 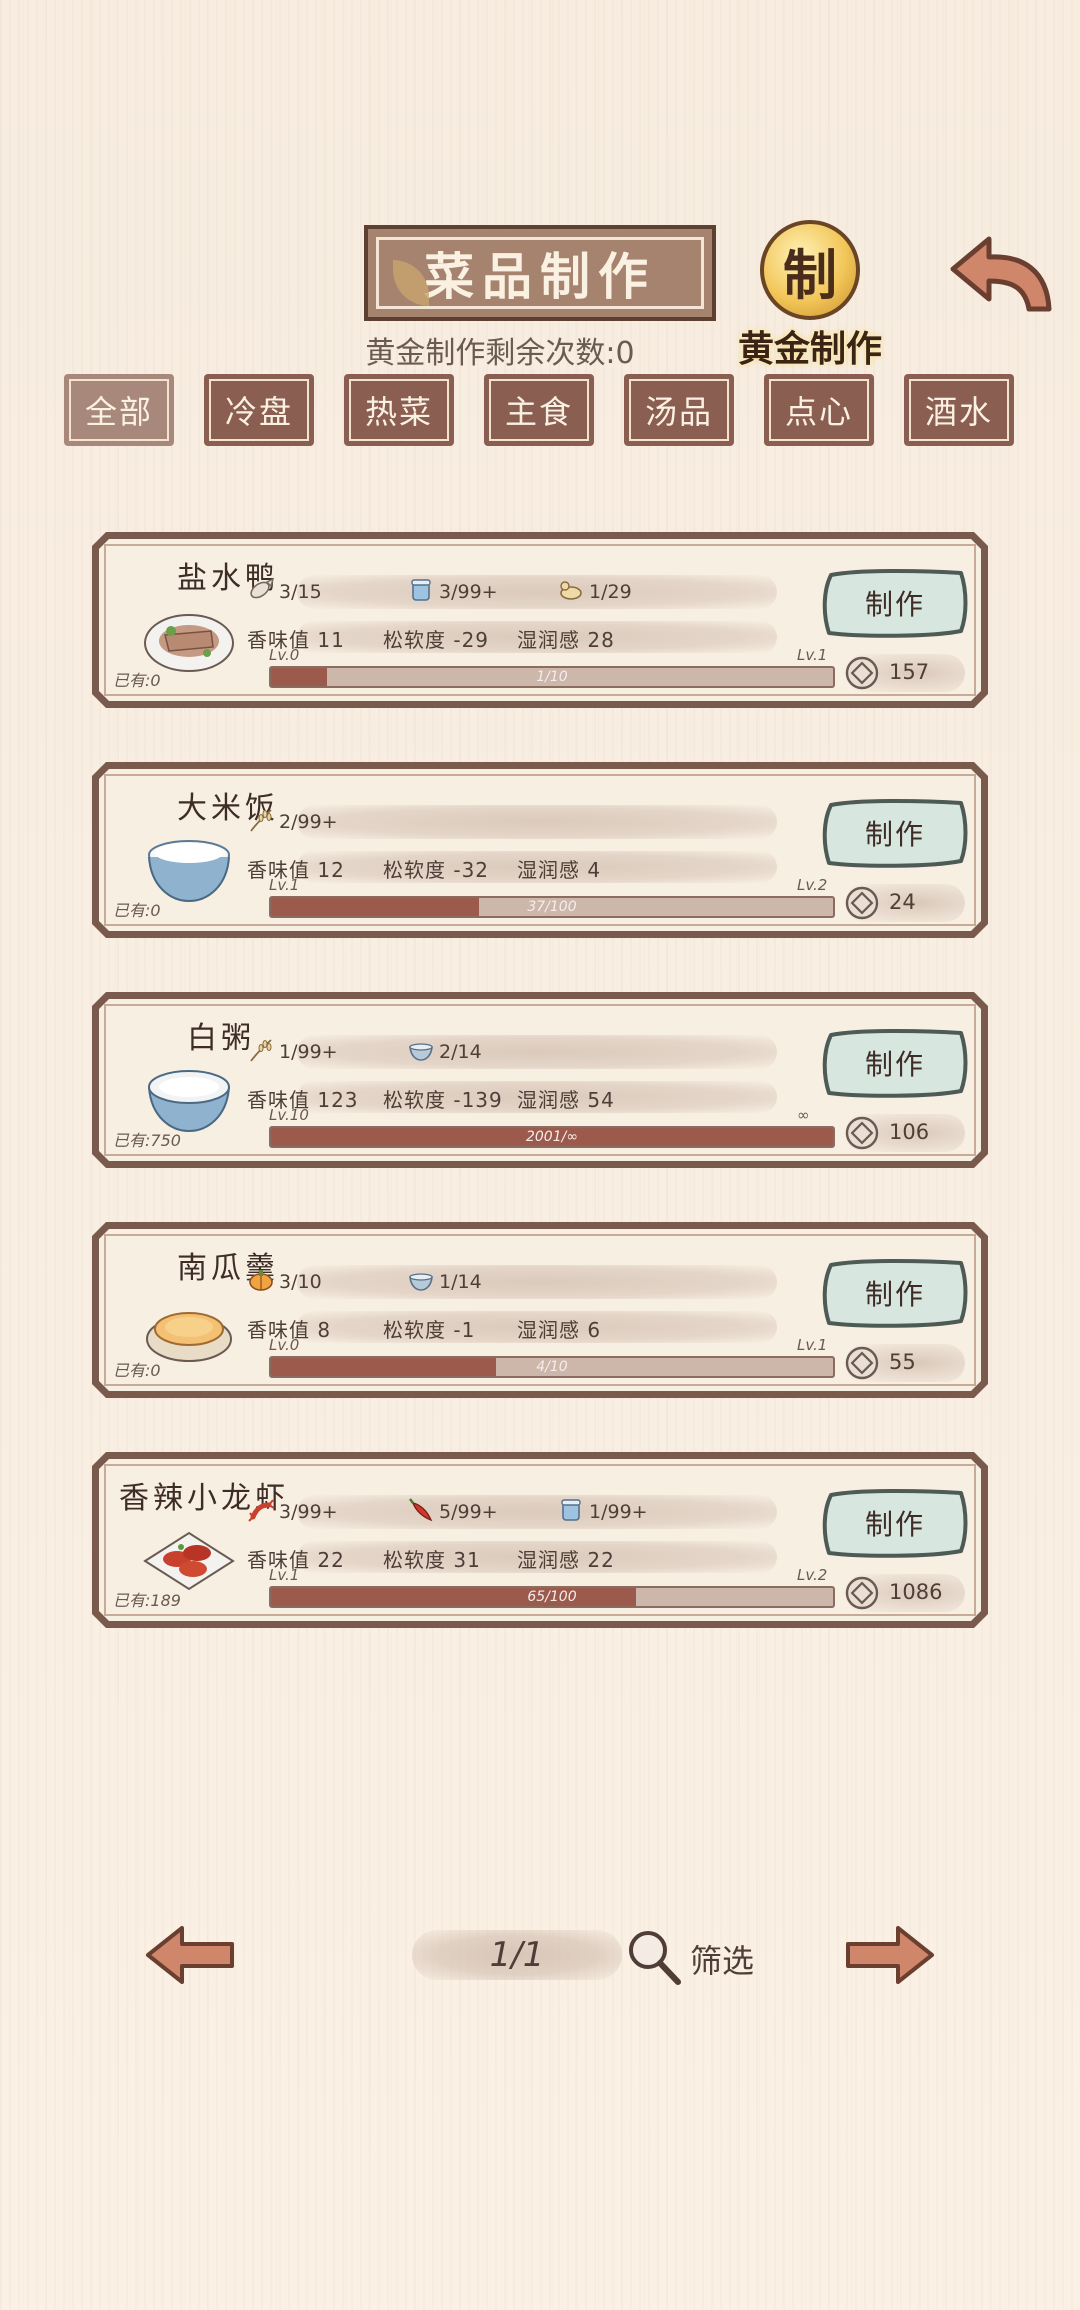 What do you see at coordinates (902, 1362) in the screenshot?
I see `cost-value: 55` at bounding box center [902, 1362].